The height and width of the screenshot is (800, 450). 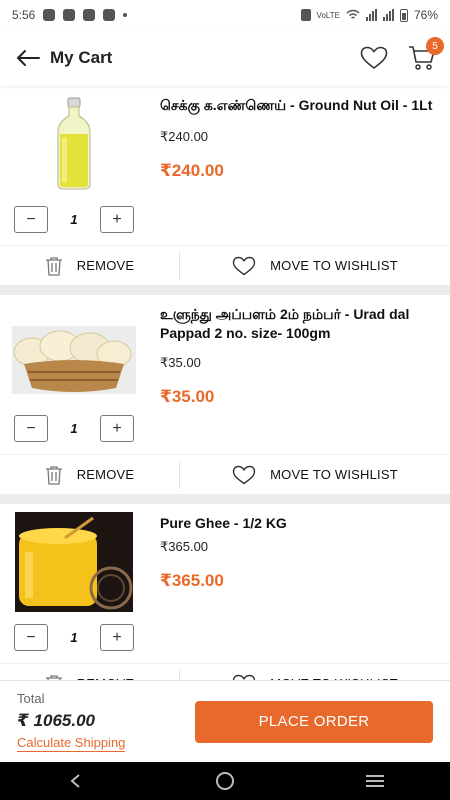 I want to click on ghee-jar-image, so click(x=74, y=562).